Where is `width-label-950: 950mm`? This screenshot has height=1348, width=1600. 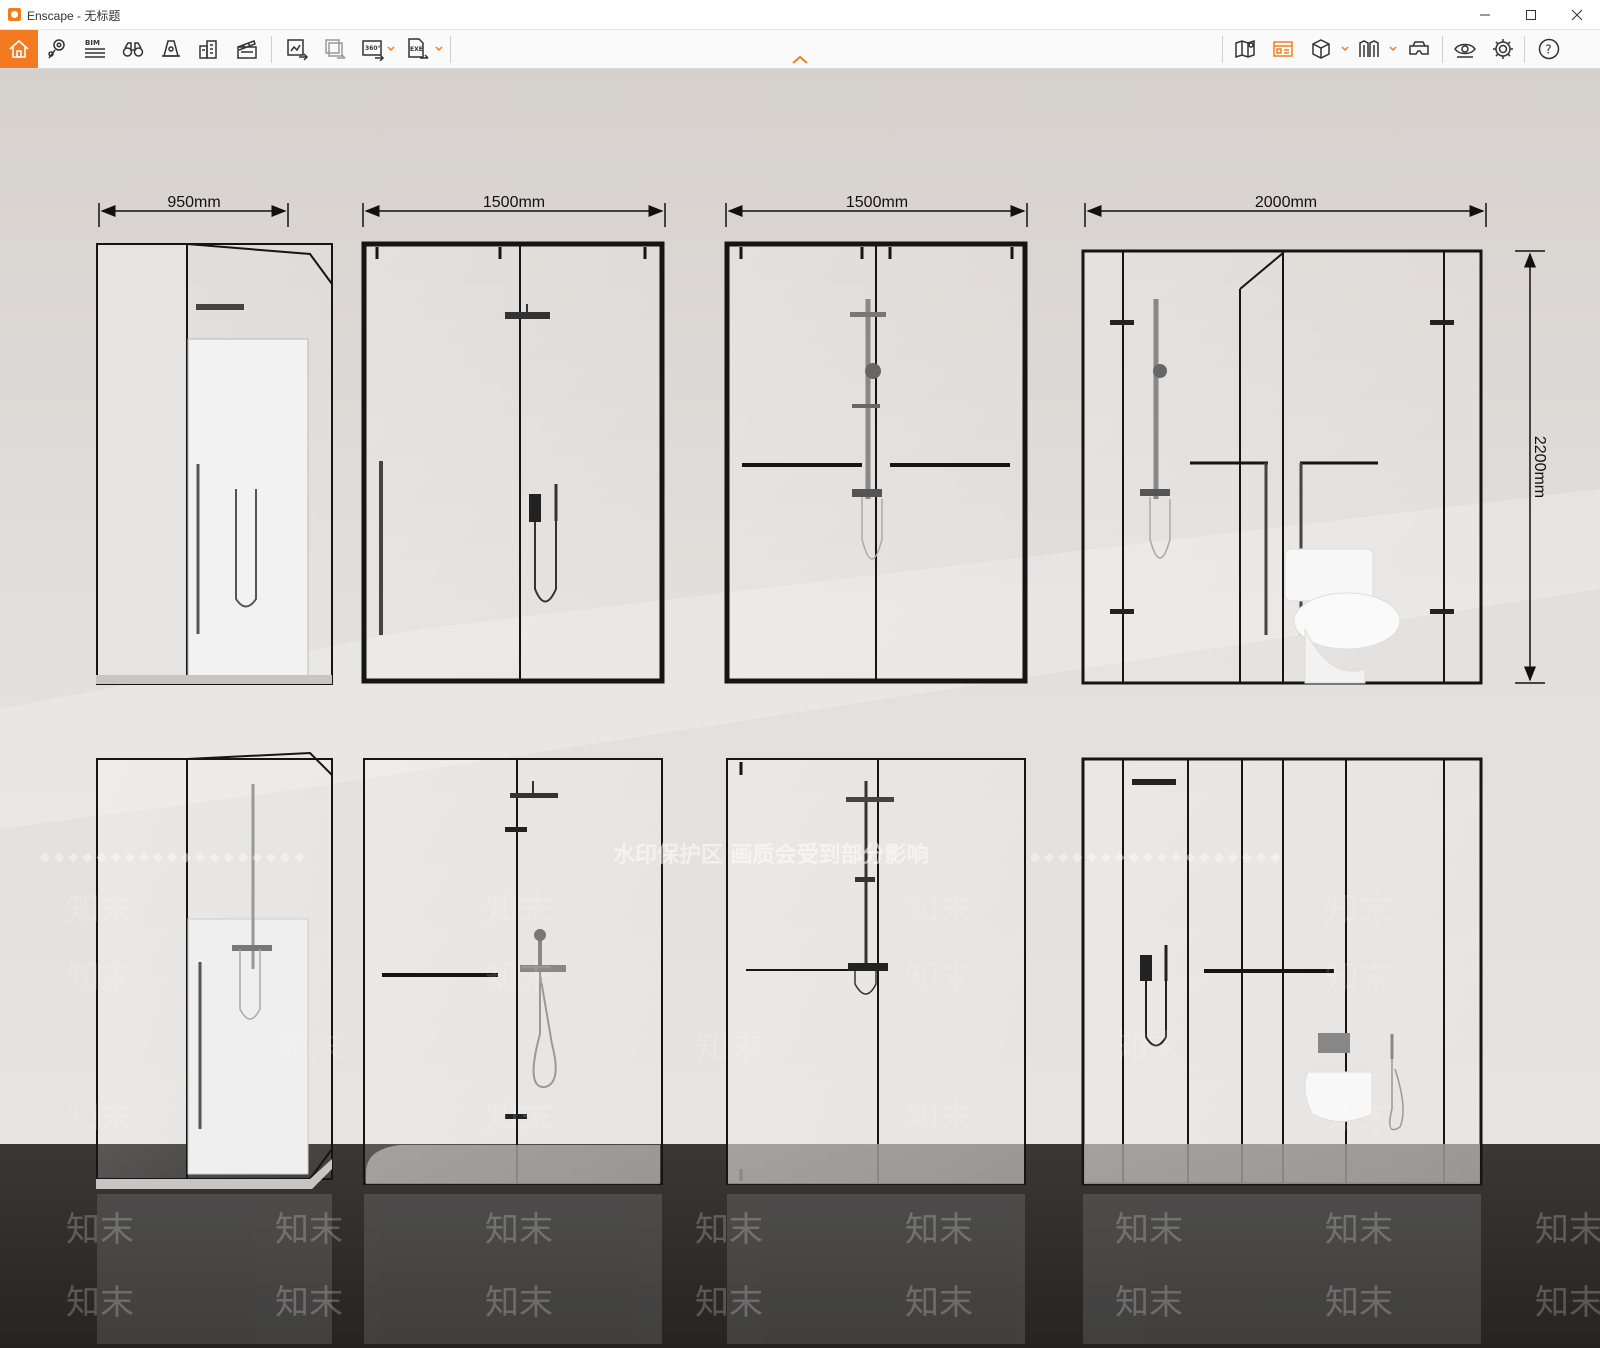
width-label-950: 950mm is located at coordinates (193, 202).